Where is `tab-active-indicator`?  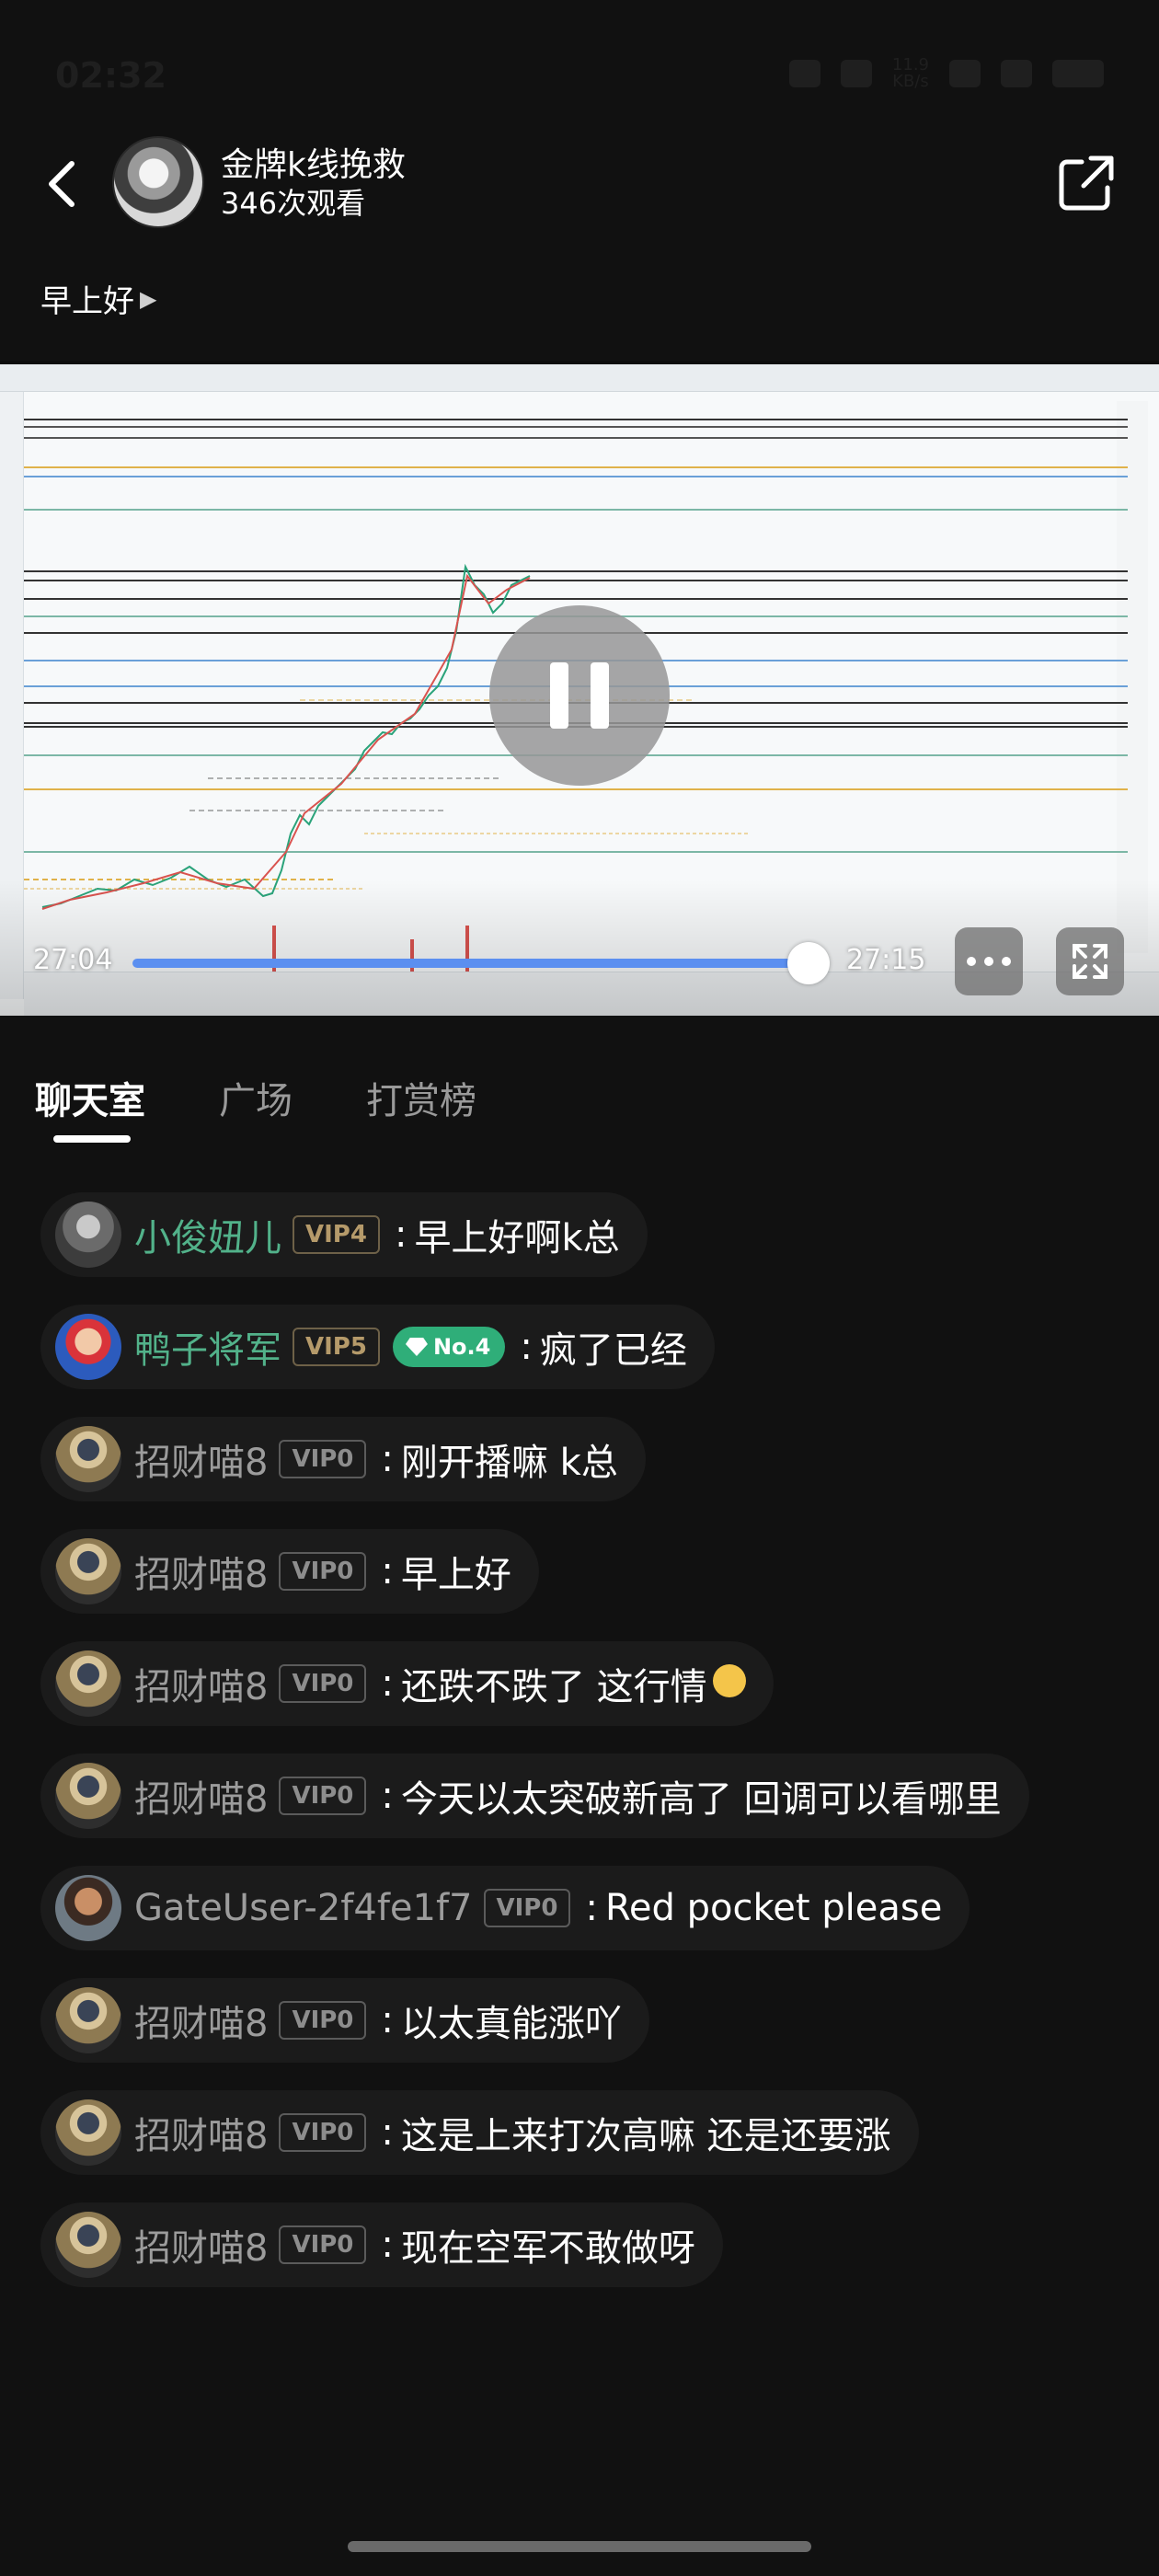
tab-active-indicator is located at coordinates (92, 1139).